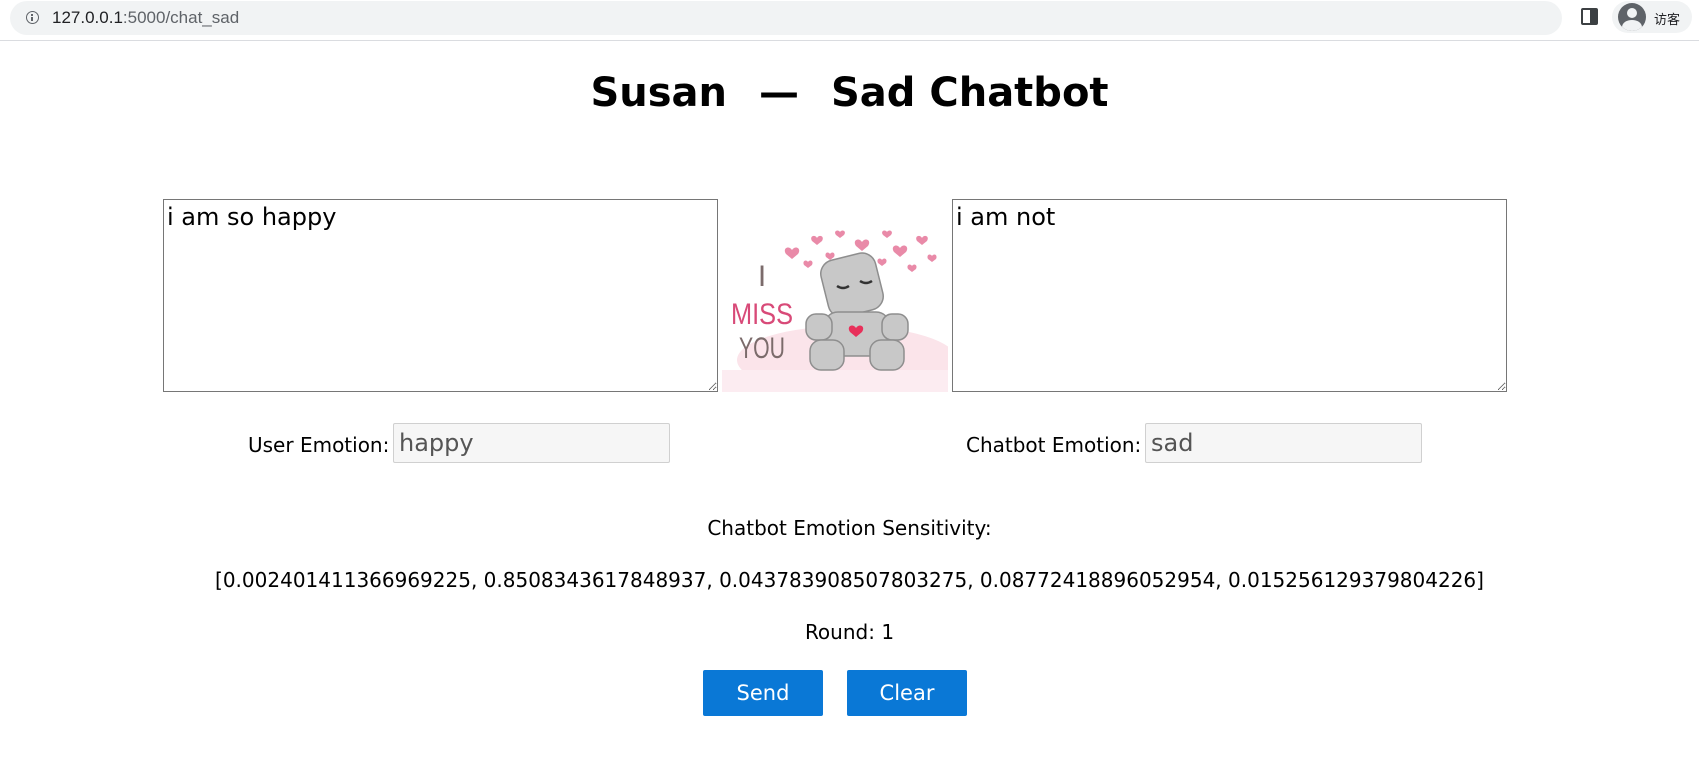  What do you see at coordinates (849, 528) in the screenshot?
I see `sensitivity-label: Chatbot Emotion Sensitivity:` at bounding box center [849, 528].